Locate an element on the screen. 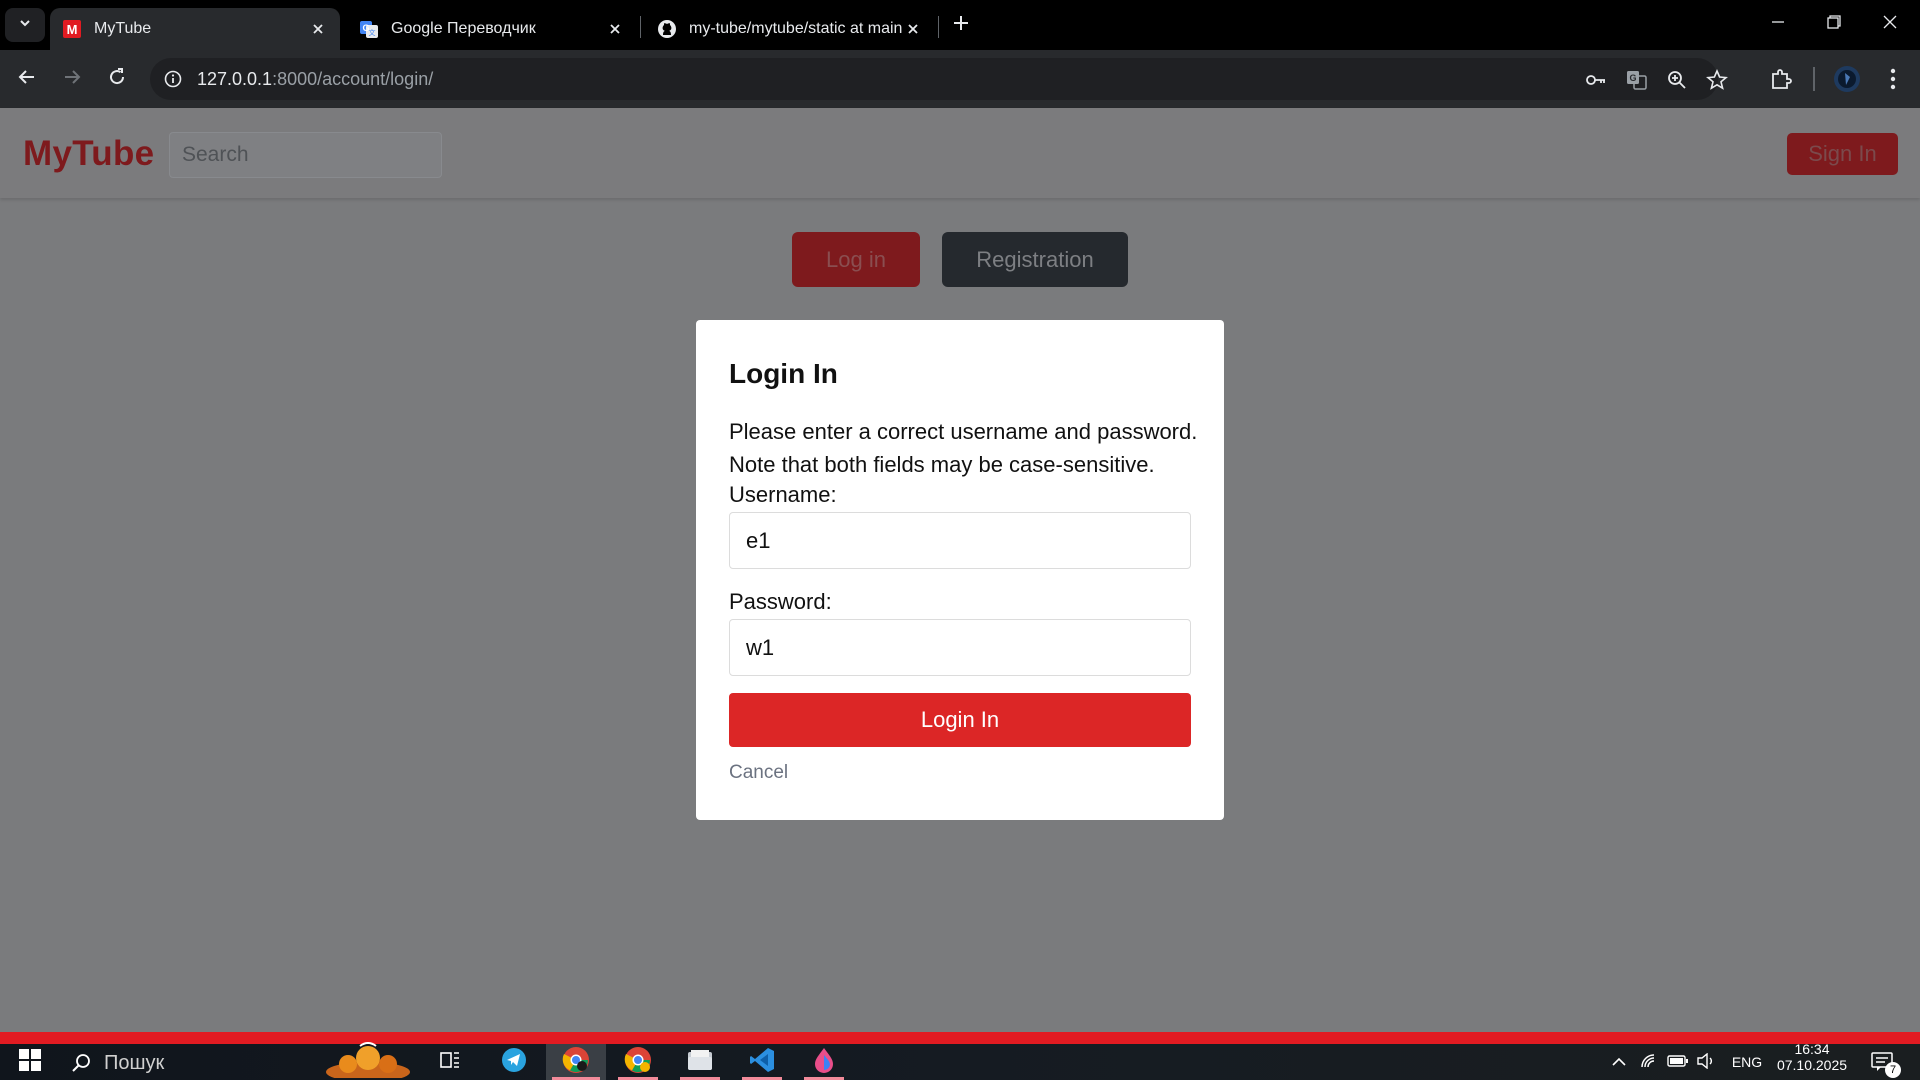 This screenshot has width=1920, height=1080. wifi-icon is located at coordinates (1650, 1062).